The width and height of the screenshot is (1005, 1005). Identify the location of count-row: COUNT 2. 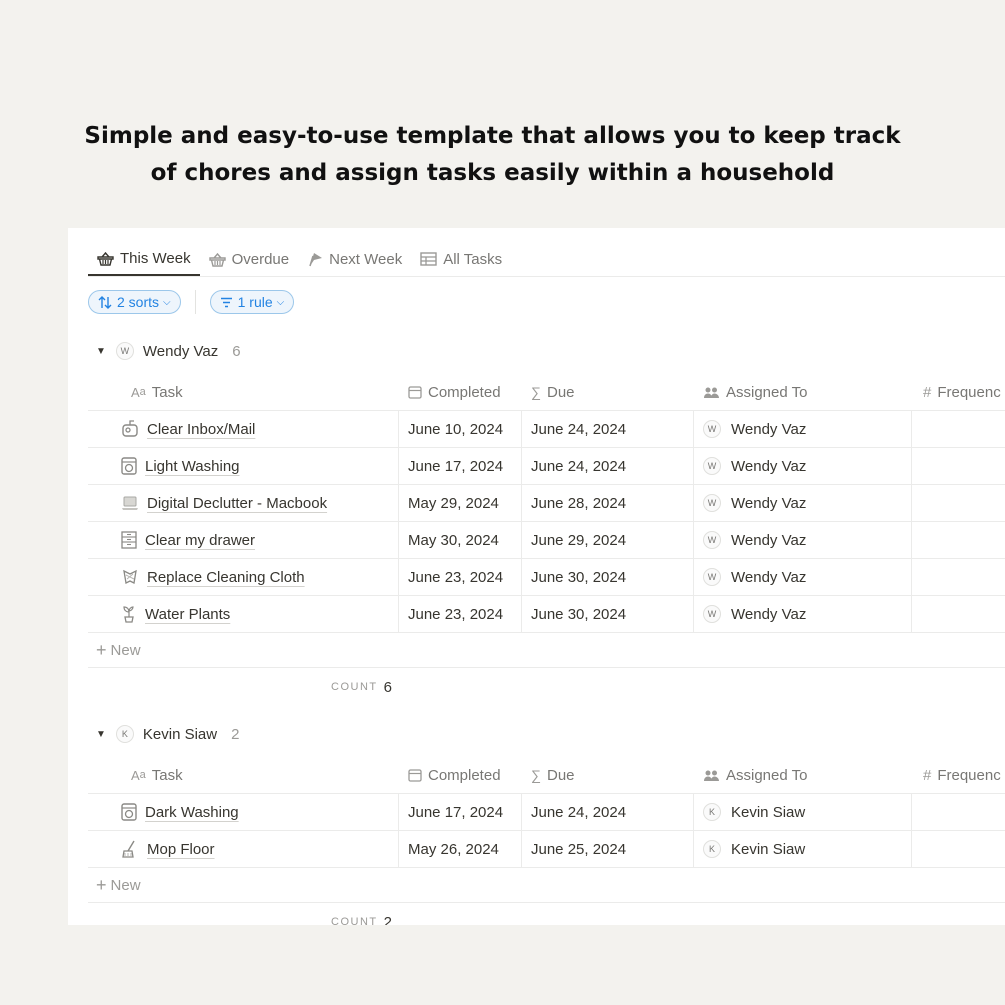
(546, 914).